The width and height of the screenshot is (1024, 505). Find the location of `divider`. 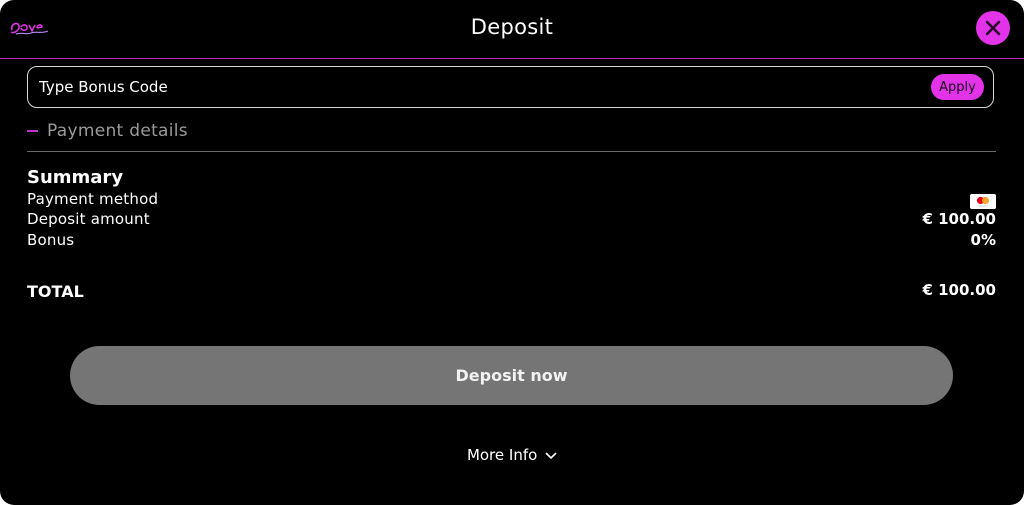

divider is located at coordinates (511, 151).